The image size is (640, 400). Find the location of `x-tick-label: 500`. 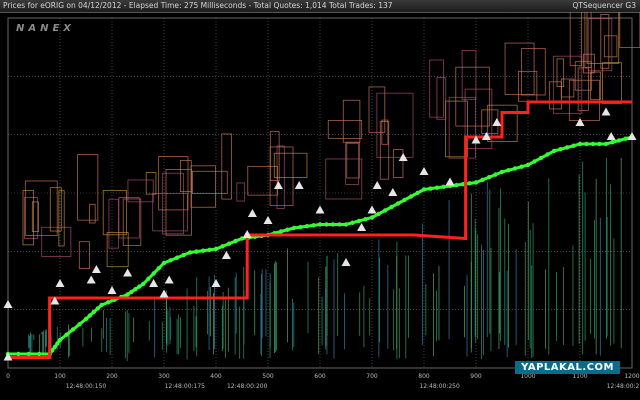

x-tick-label: 500 is located at coordinates (268, 376).